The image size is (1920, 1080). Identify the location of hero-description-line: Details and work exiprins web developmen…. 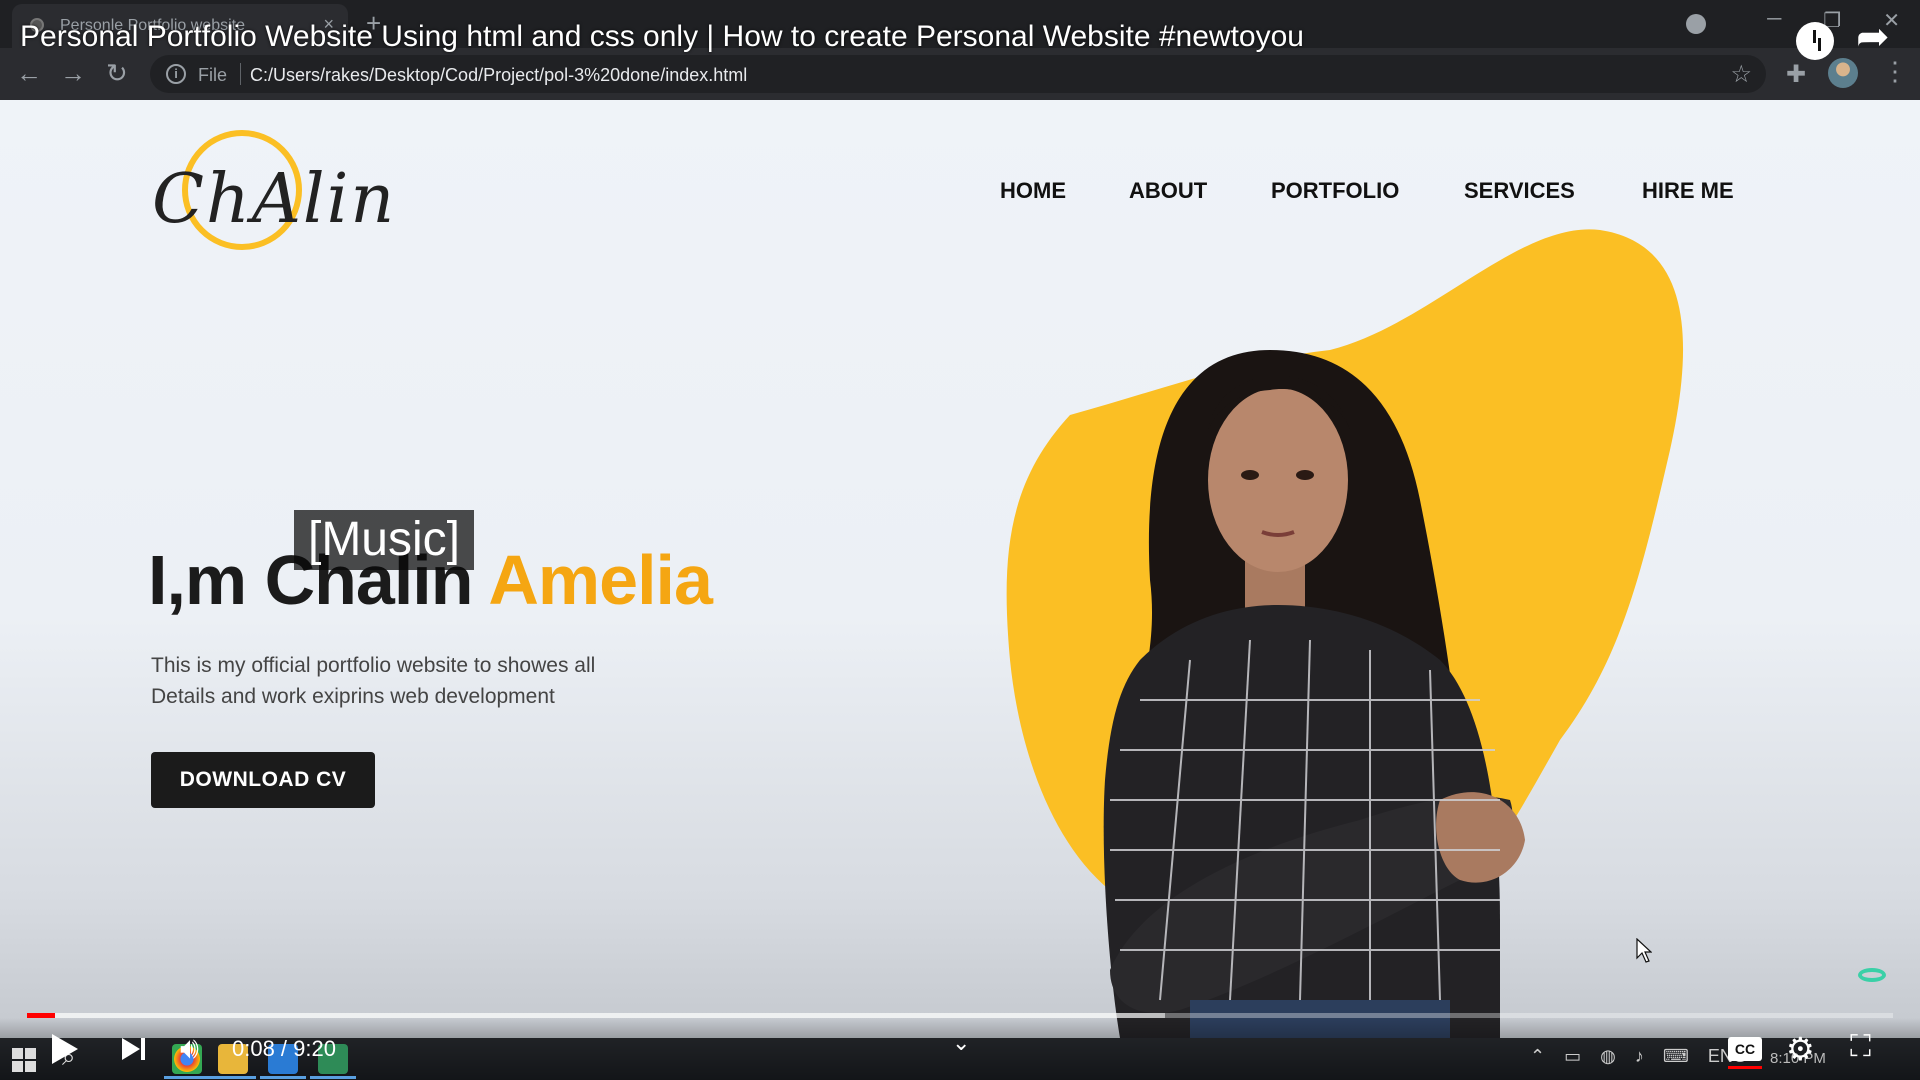
(353, 696).